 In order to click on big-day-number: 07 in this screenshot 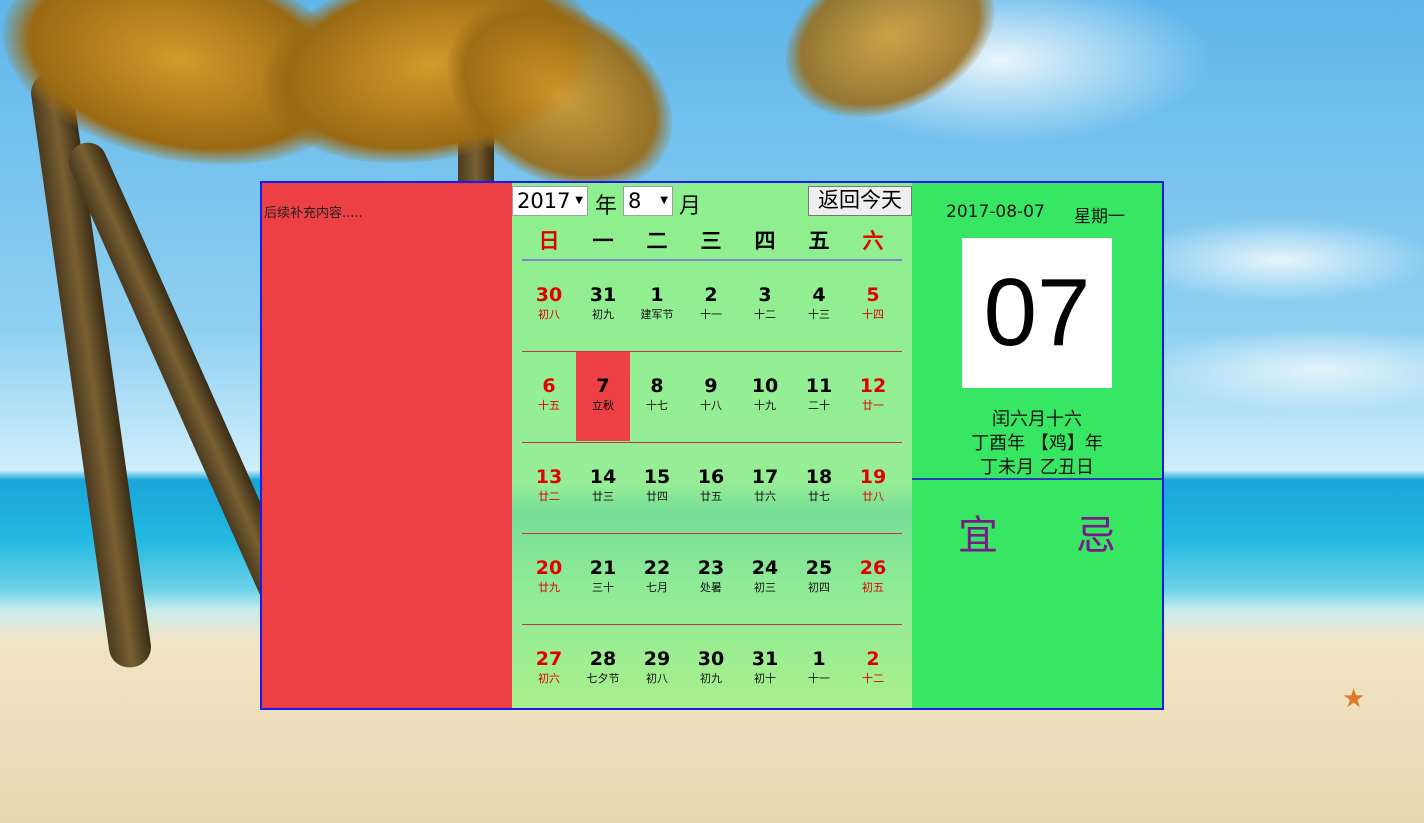, I will do `click(1037, 313)`.